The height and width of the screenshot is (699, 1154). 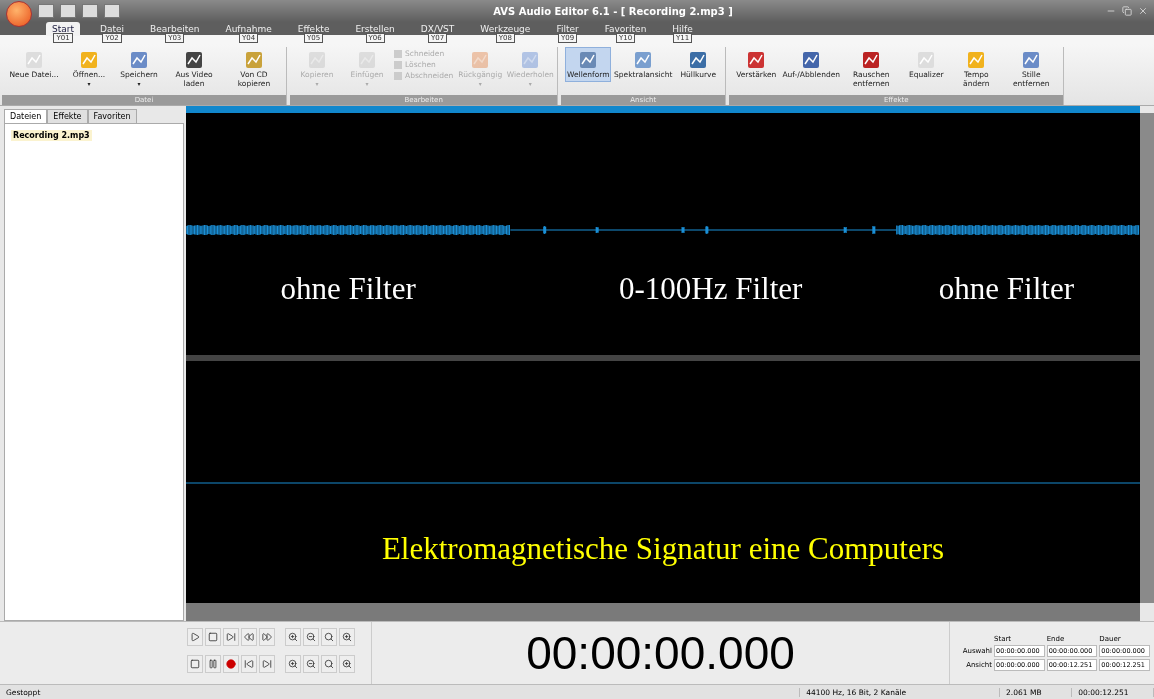 What do you see at coordinates (1127, 11) in the screenshot?
I see `restore-icon` at bounding box center [1127, 11].